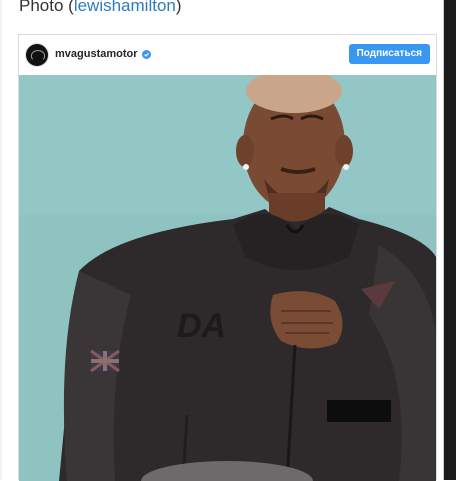 This screenshot has width=456, height=481. Describe the element at coordinates (96, 54) in the screenshot. I see `username: mvagustamotor` at that location.